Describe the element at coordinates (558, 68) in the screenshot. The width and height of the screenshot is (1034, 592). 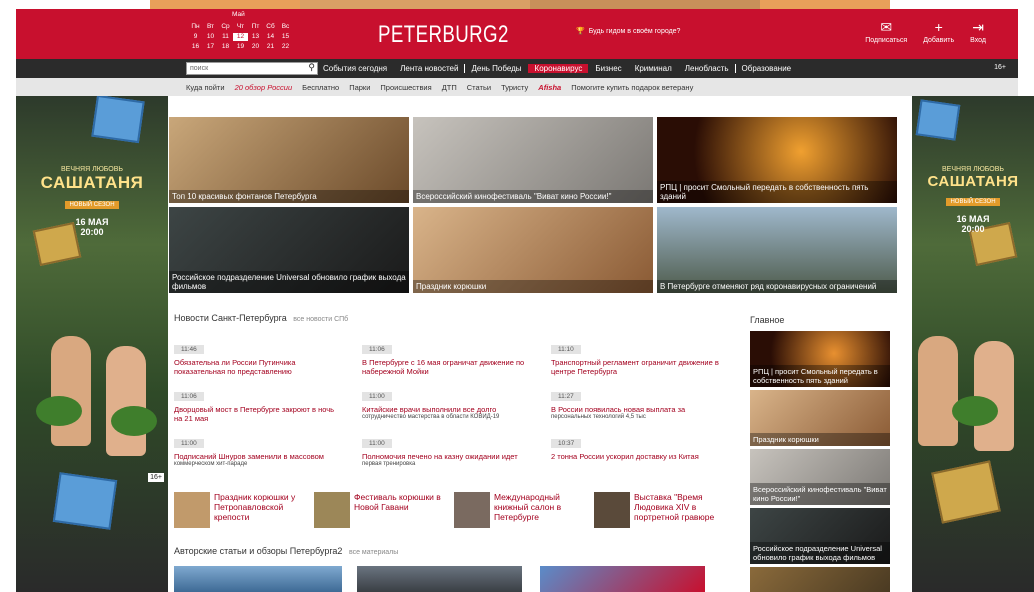
I see `nav-item-active: Коронавирус` at that location.